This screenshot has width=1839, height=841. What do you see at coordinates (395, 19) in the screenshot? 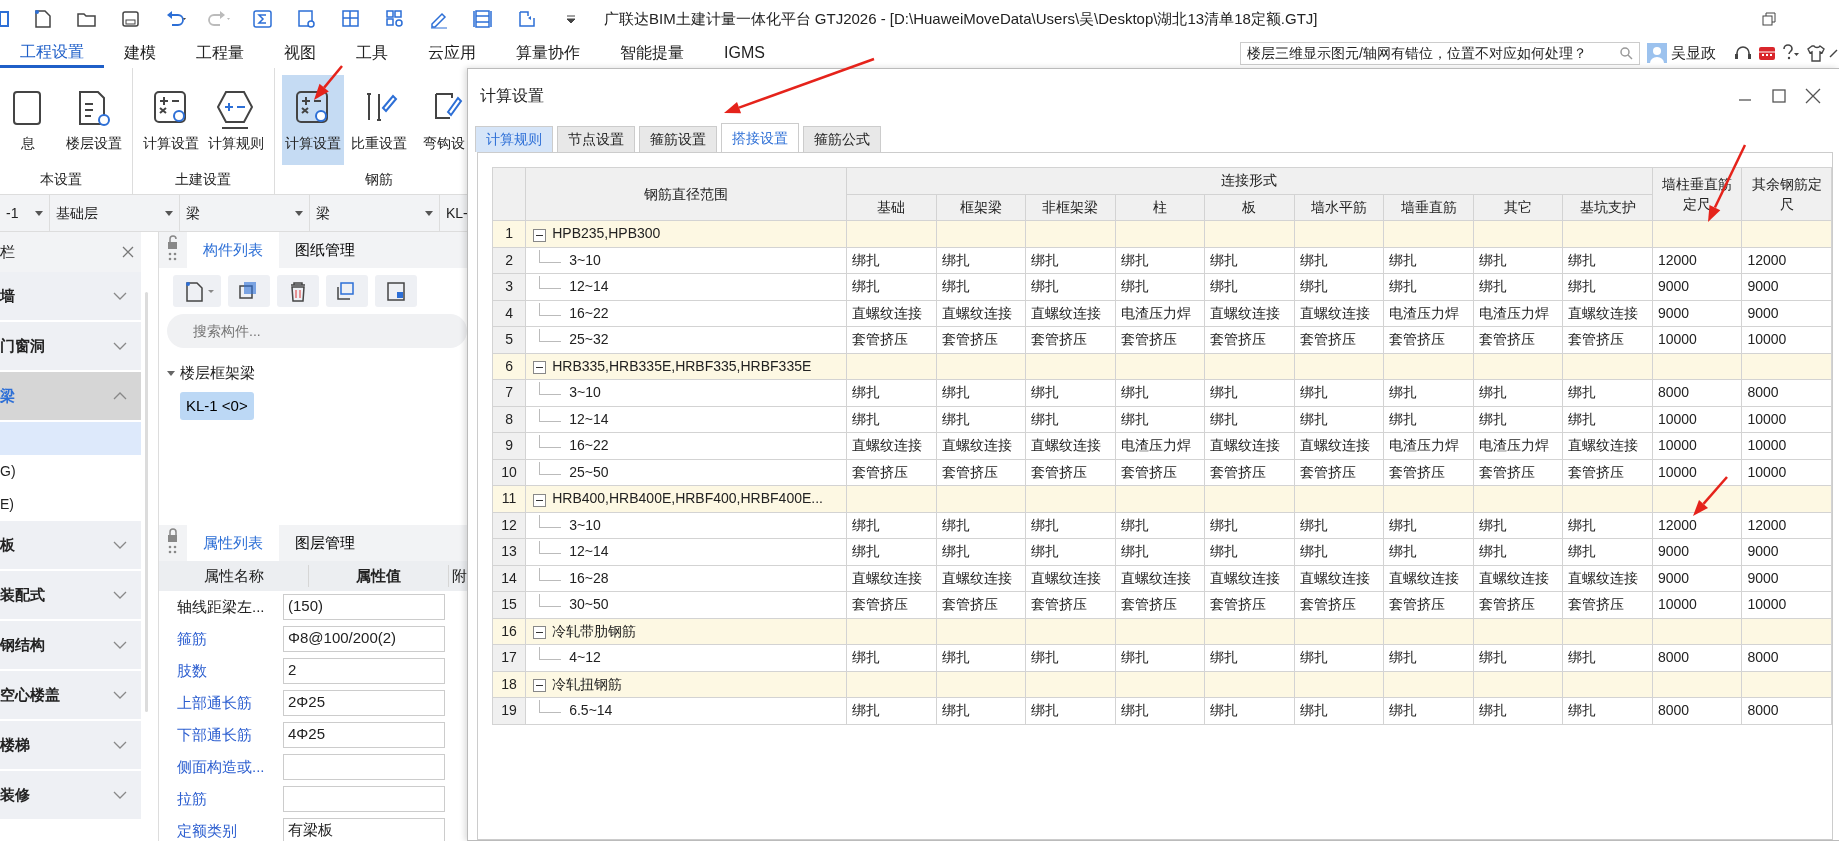
I see `grid-search-icon` at bounding box center [395, 19].